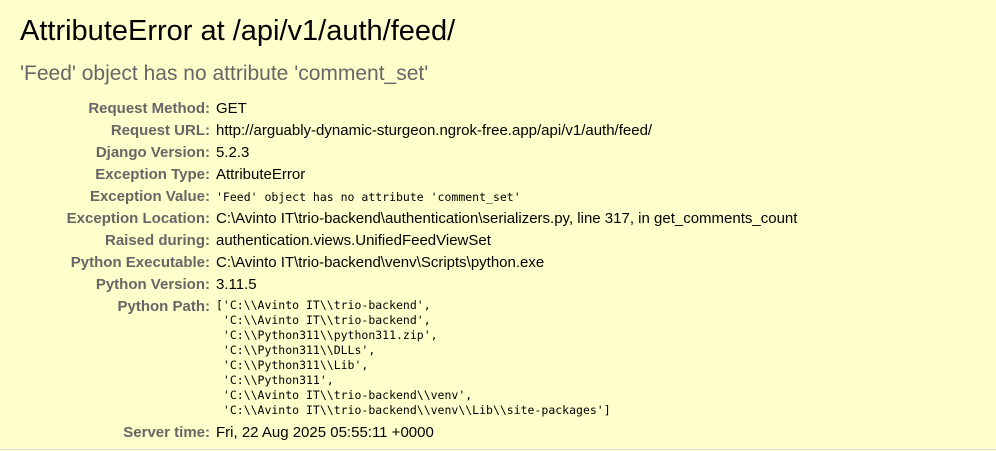 The width and height of the screenshot is (996, 451). What do you see at coordinates (149, 108) in the screenshot?
I see `meta-label: Request Method:` at bounding box center [149, 108].